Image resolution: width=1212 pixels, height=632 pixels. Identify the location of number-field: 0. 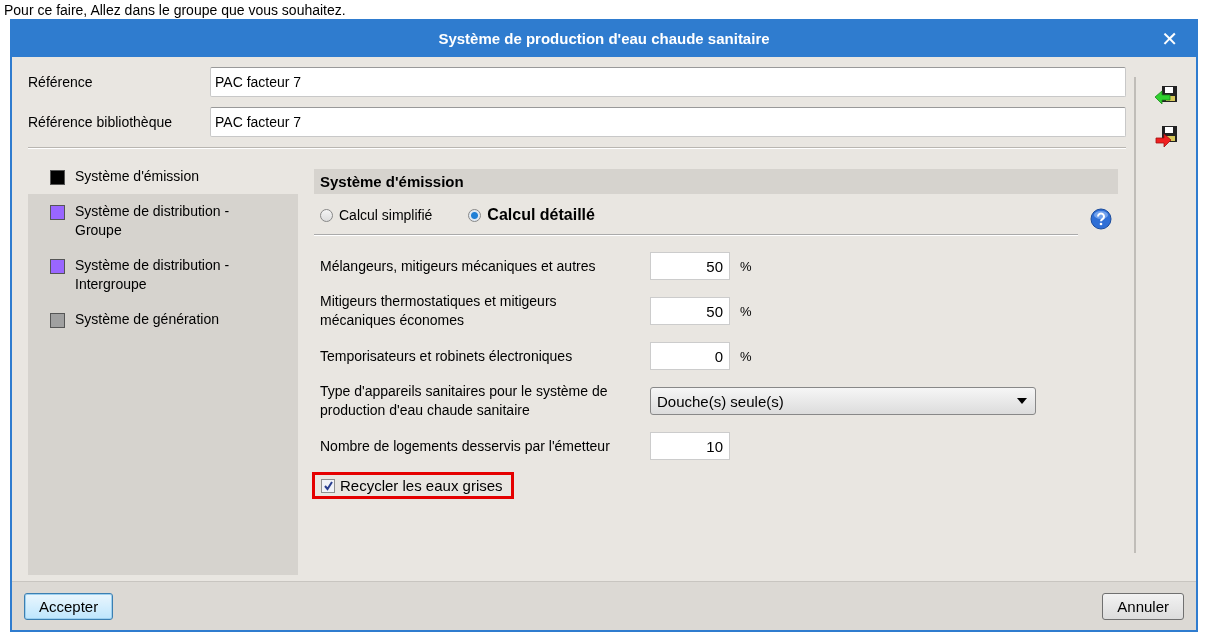
(690, 356).